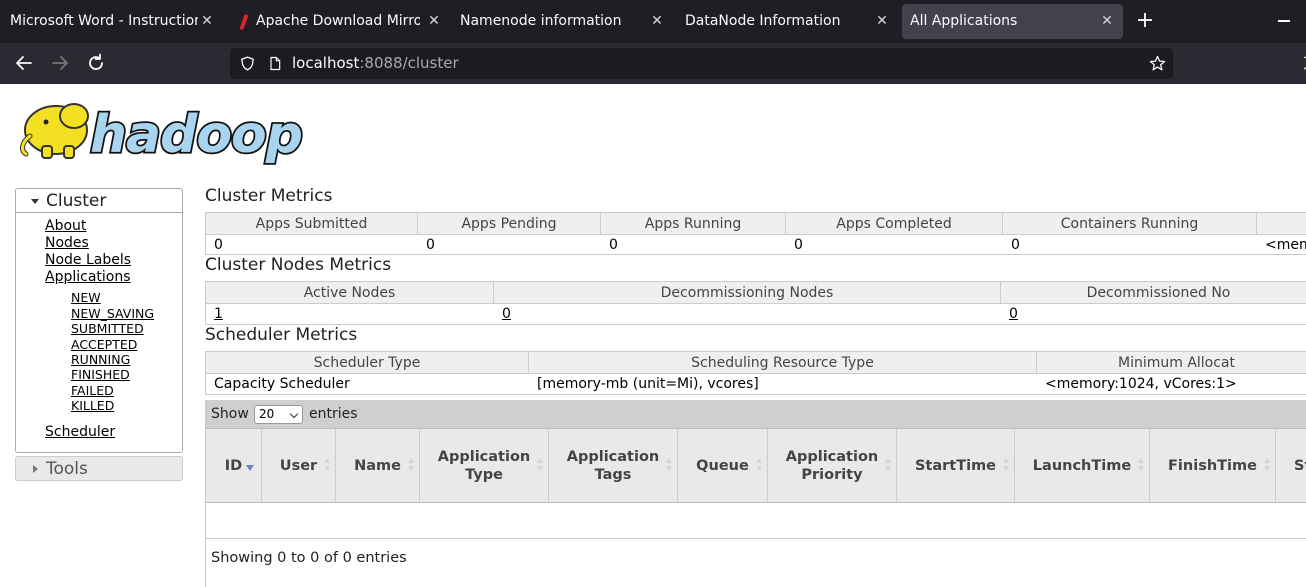  What do you see at coordinates (99, 468) in the screenshot?
I see `sidebar-tools-header: Tools` at bounding box center [99, 468].